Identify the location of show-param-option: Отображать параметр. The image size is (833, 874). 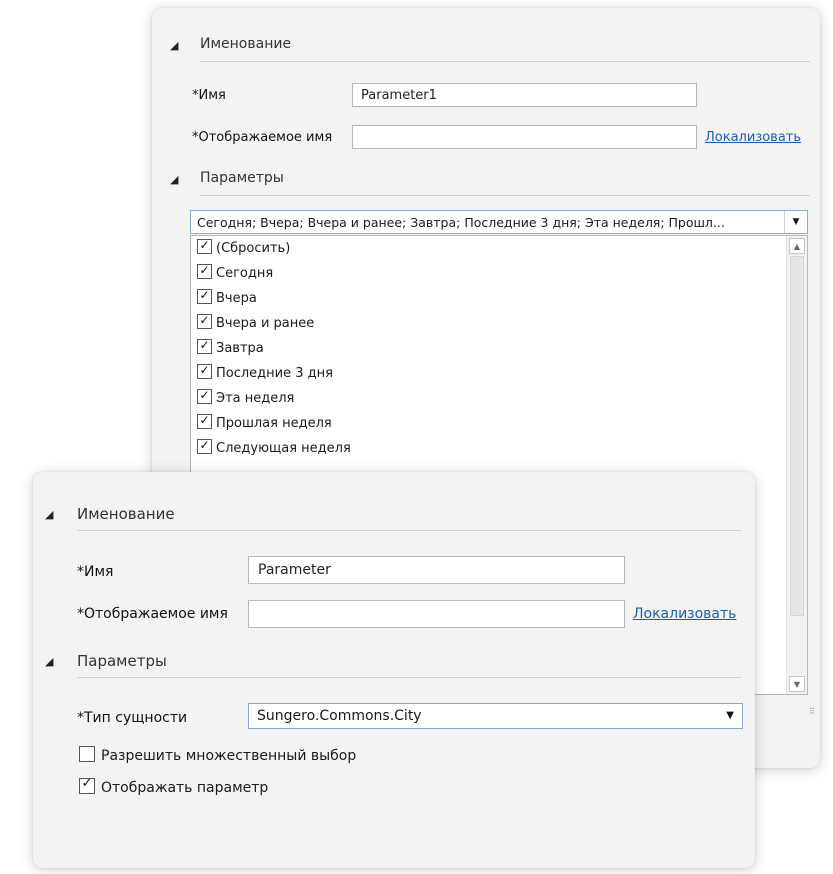
(173, 787).